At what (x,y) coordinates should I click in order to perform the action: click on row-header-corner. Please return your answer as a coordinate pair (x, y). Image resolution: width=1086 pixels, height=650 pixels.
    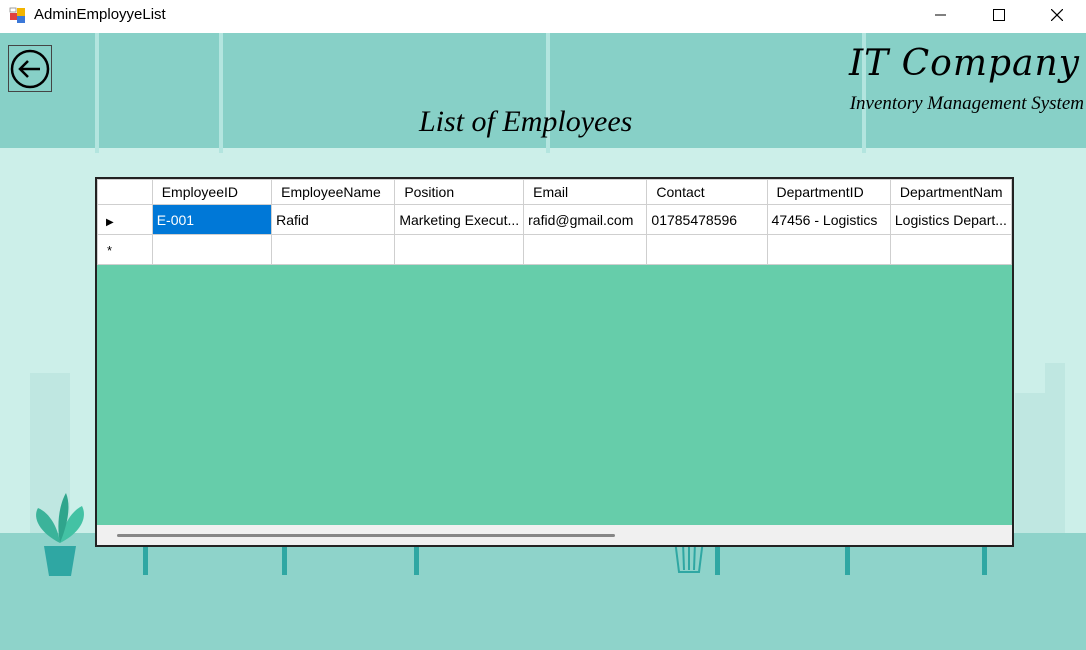
    Looking at the image, I should click on (125, 192).